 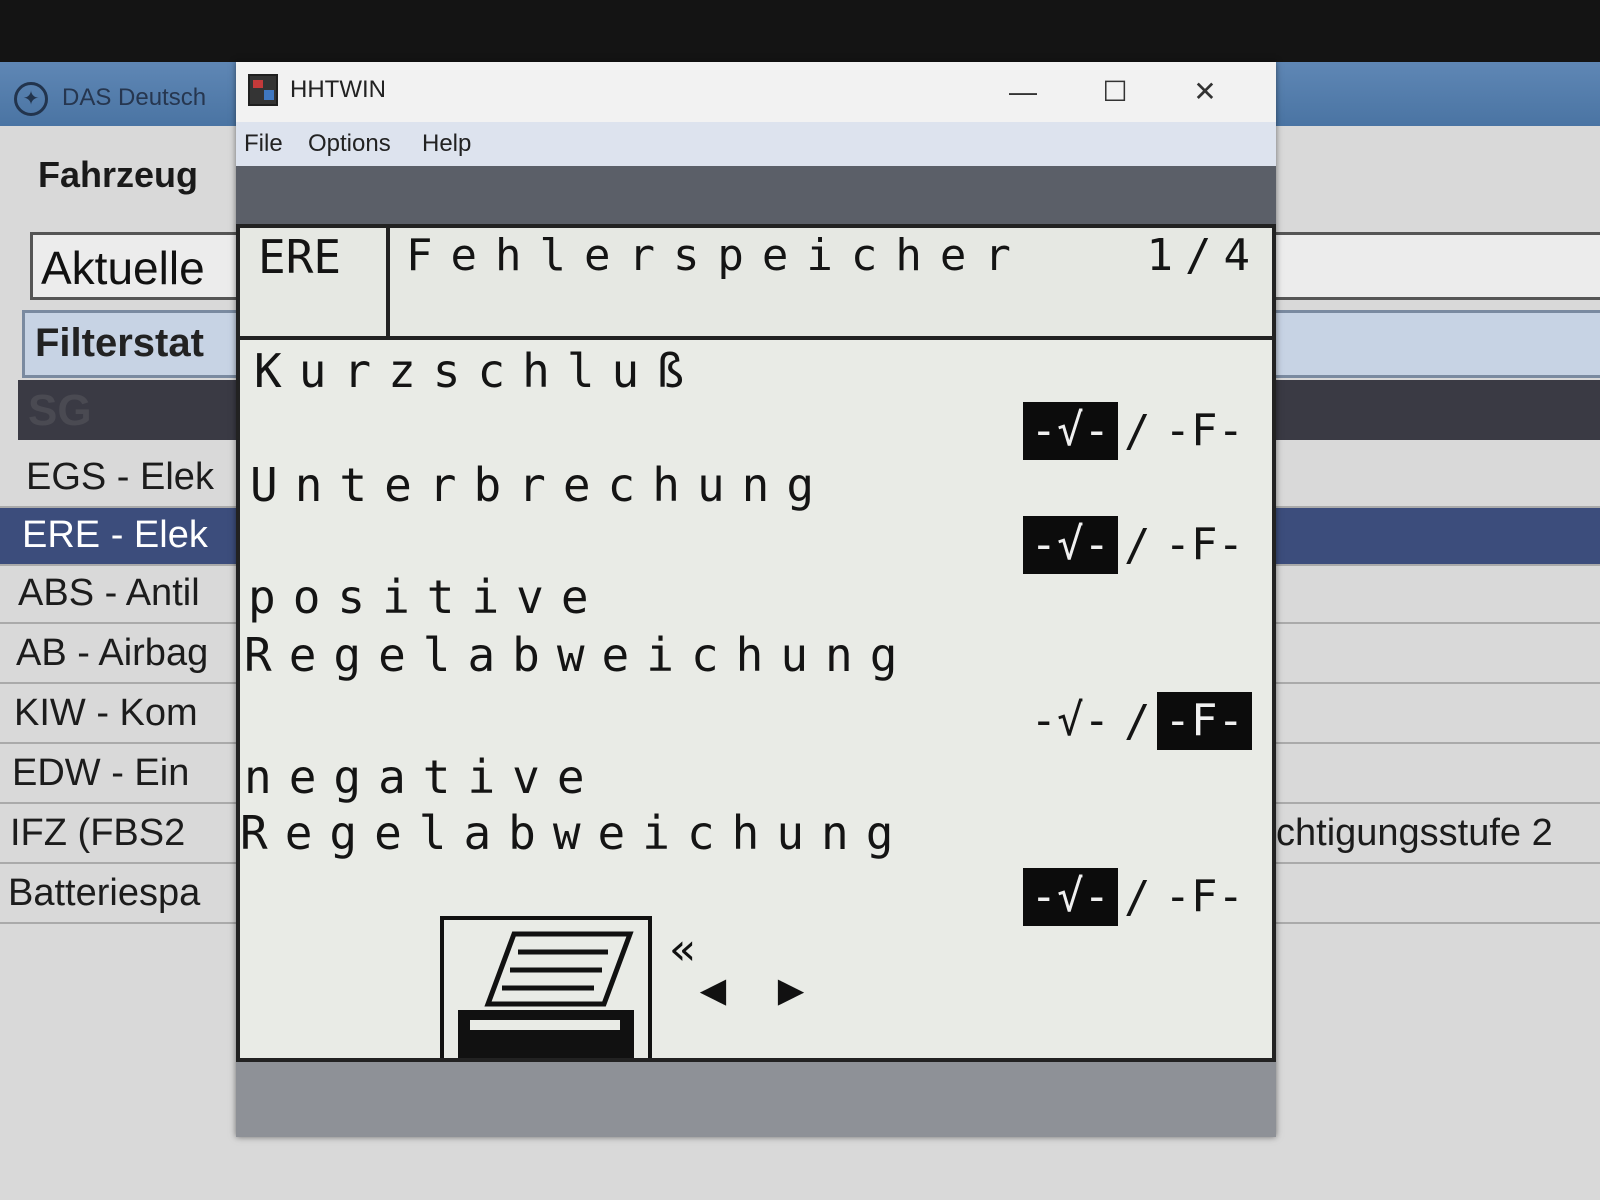 What do you see at coordinates (60, 410) in the screenshot?
I see `table-header-label: SG` at bounding box center [60, 410].